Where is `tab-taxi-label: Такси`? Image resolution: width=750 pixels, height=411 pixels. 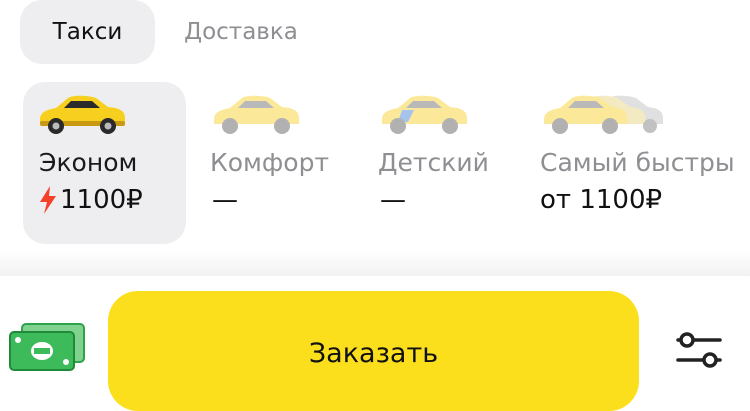
tab-taxi-label: Такси is located at coordinates (87, 32).